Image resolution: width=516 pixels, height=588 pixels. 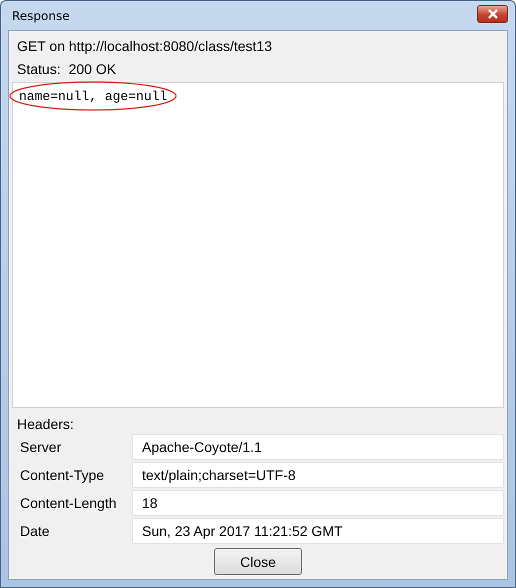 What do you see at coordinates (258, 561) in the screenshot?
I see `close-button: Close` at bounding box center [258, 561].